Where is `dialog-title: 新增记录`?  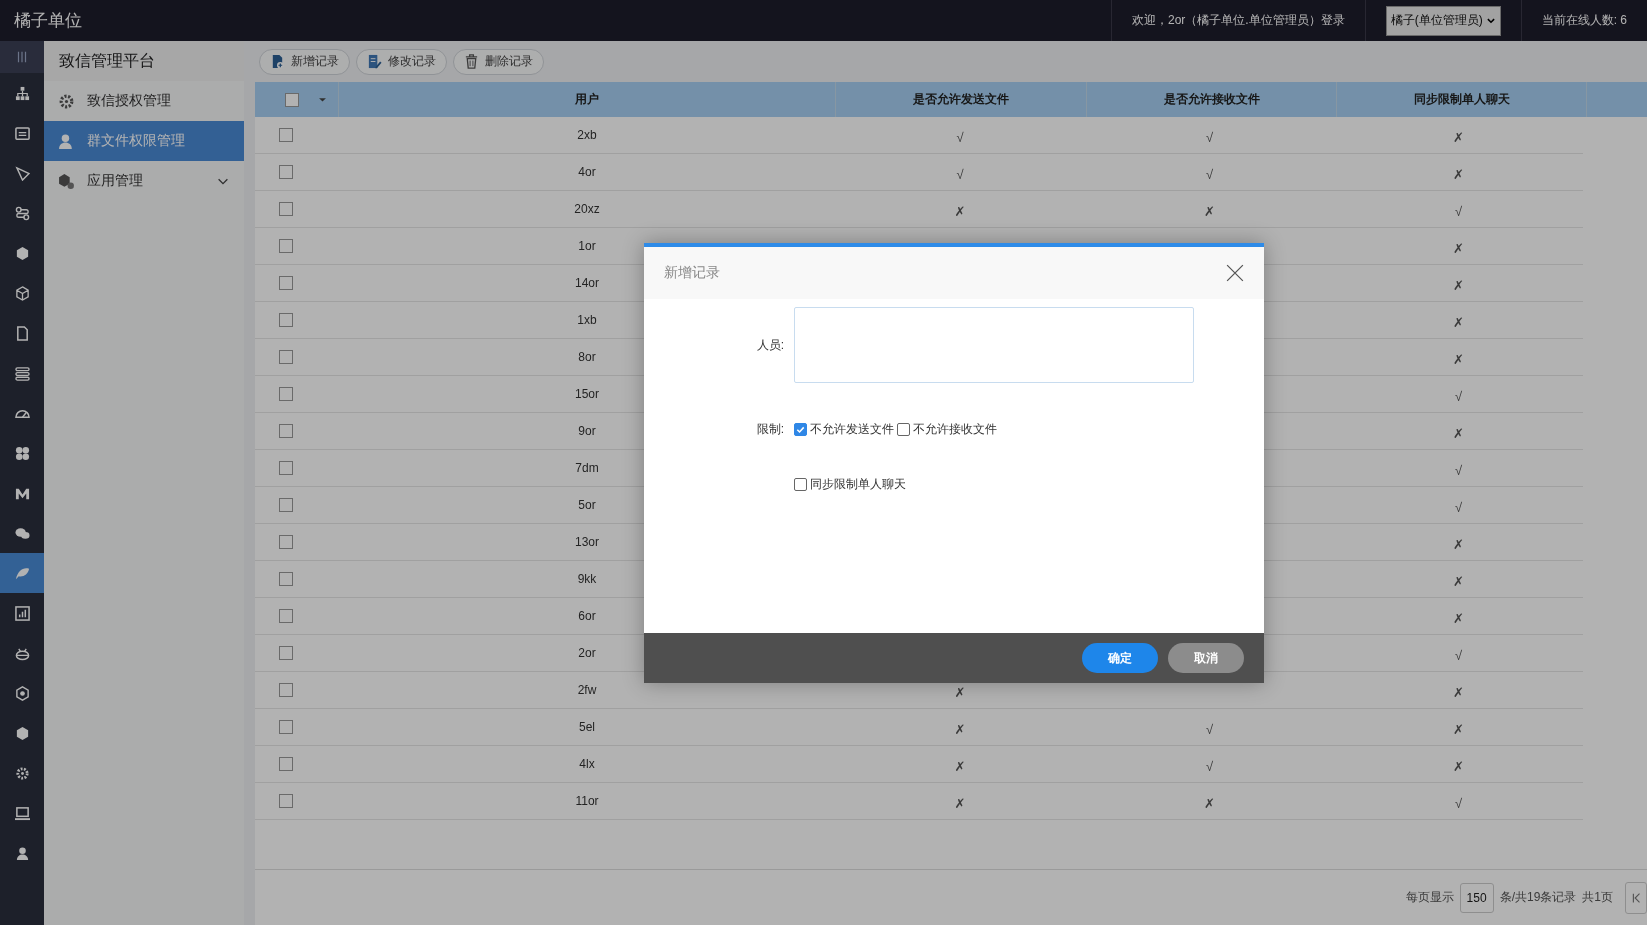
dialog-title: 新增记录 is located at coordinates (692, 273).